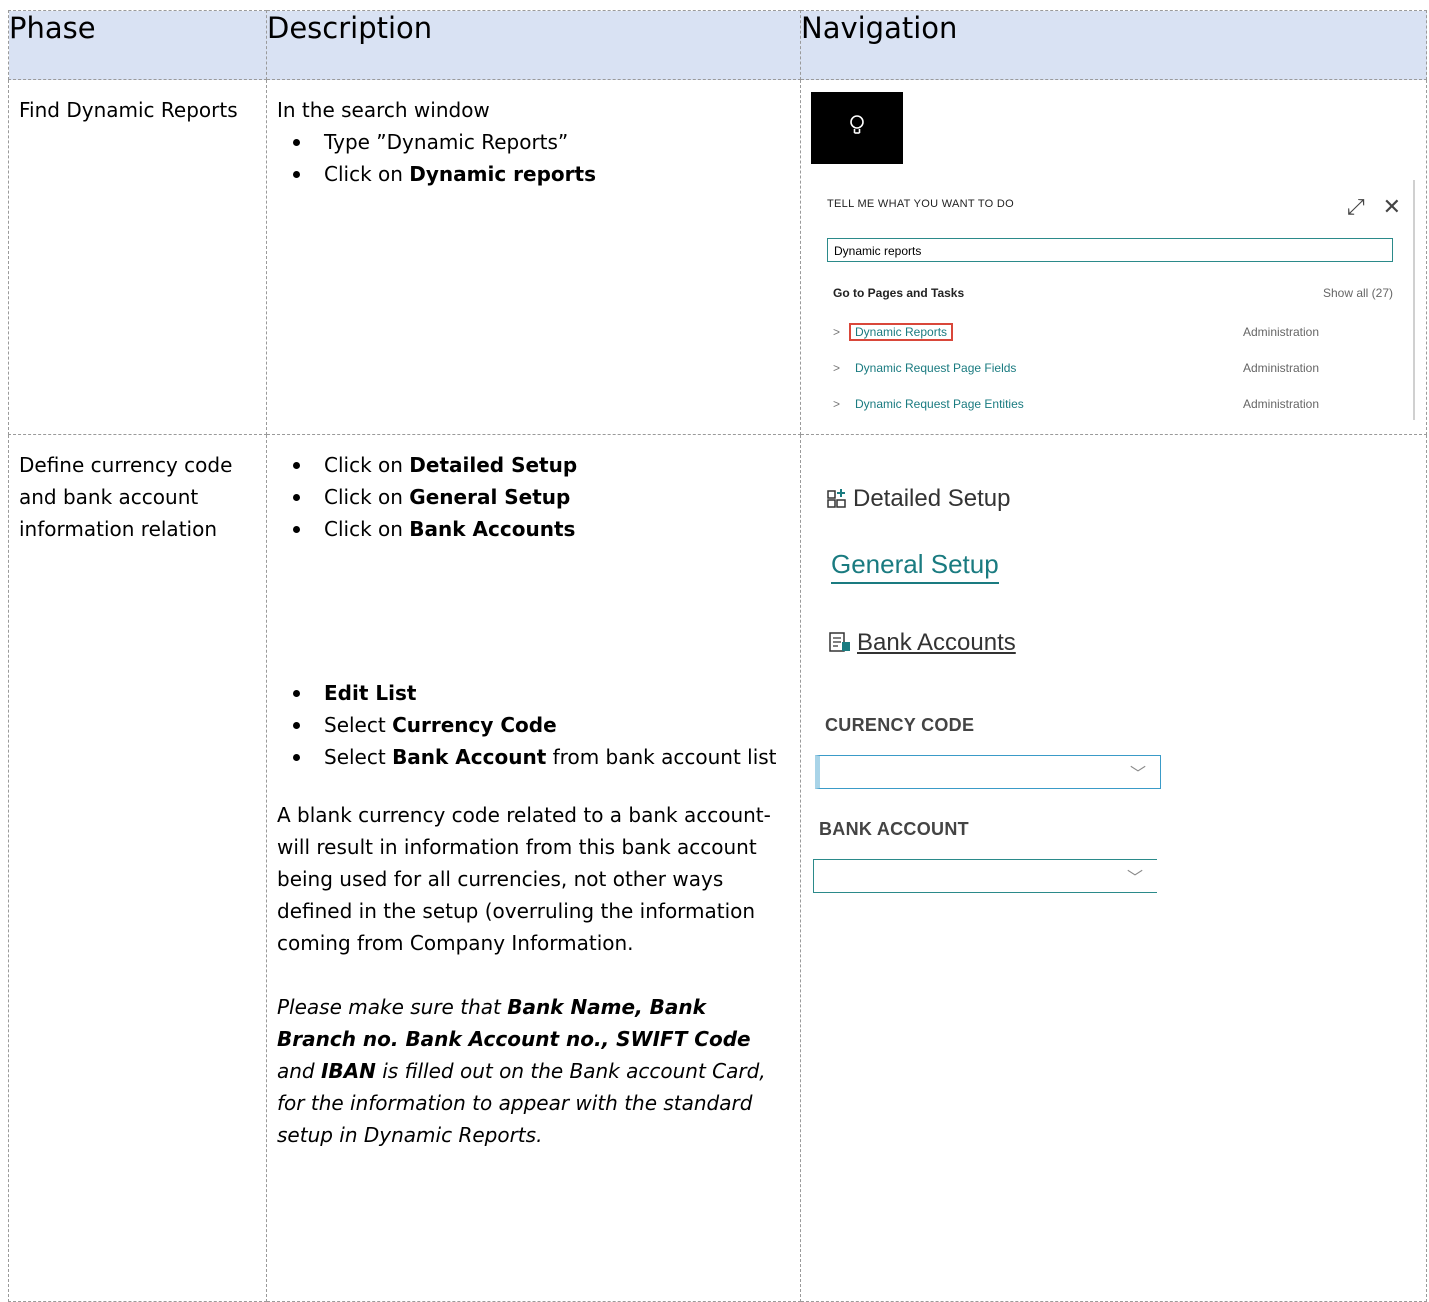 This screenshot has height=1302, width=1429. I want to click on result-link: Dynamic Request Page Entities, so click(939, 404).